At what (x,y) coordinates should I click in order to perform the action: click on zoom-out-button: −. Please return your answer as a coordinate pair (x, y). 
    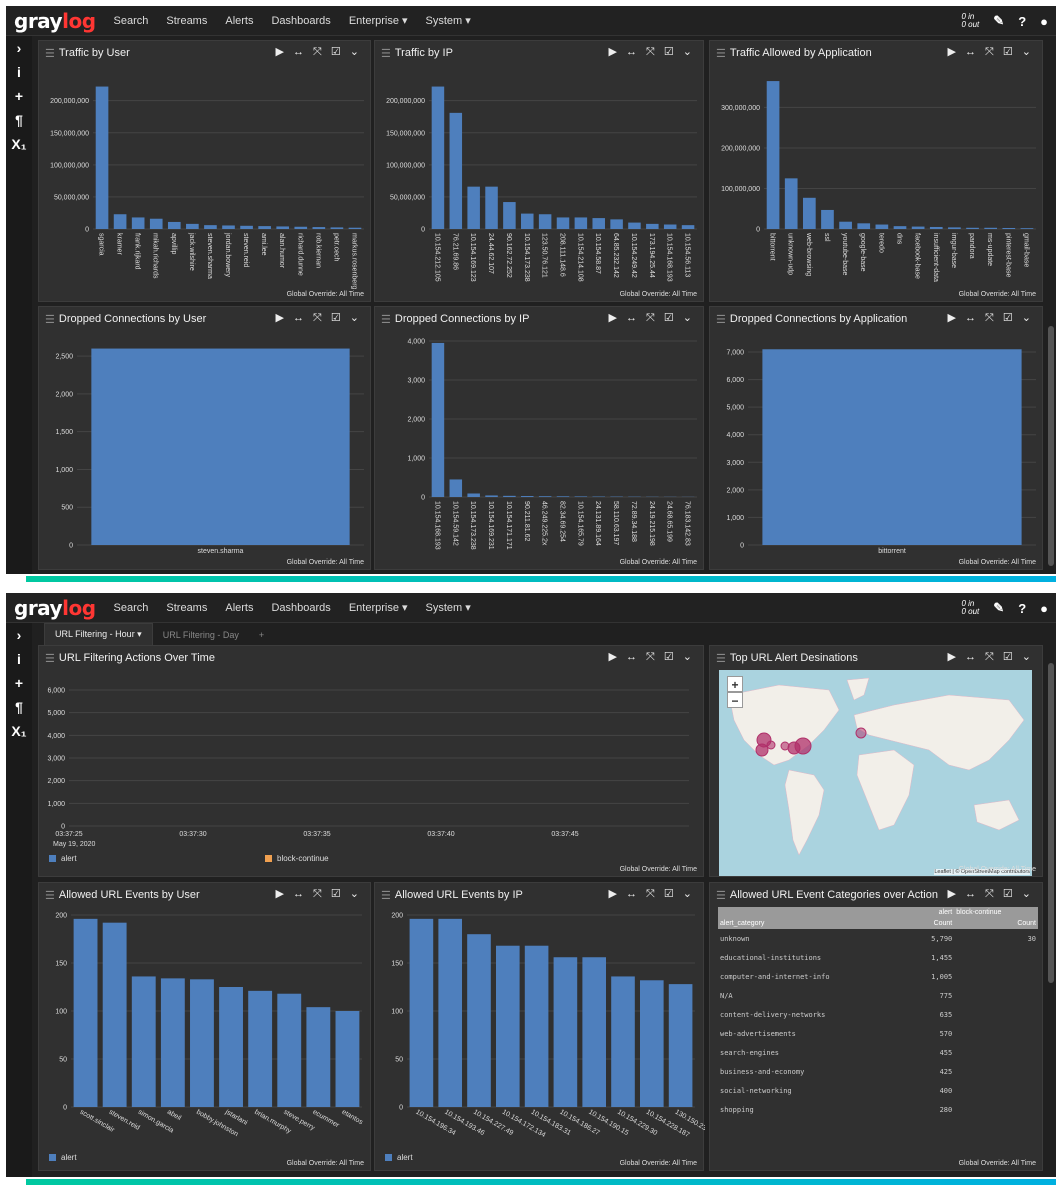
    Looking at the image, I should click on (735, 700).